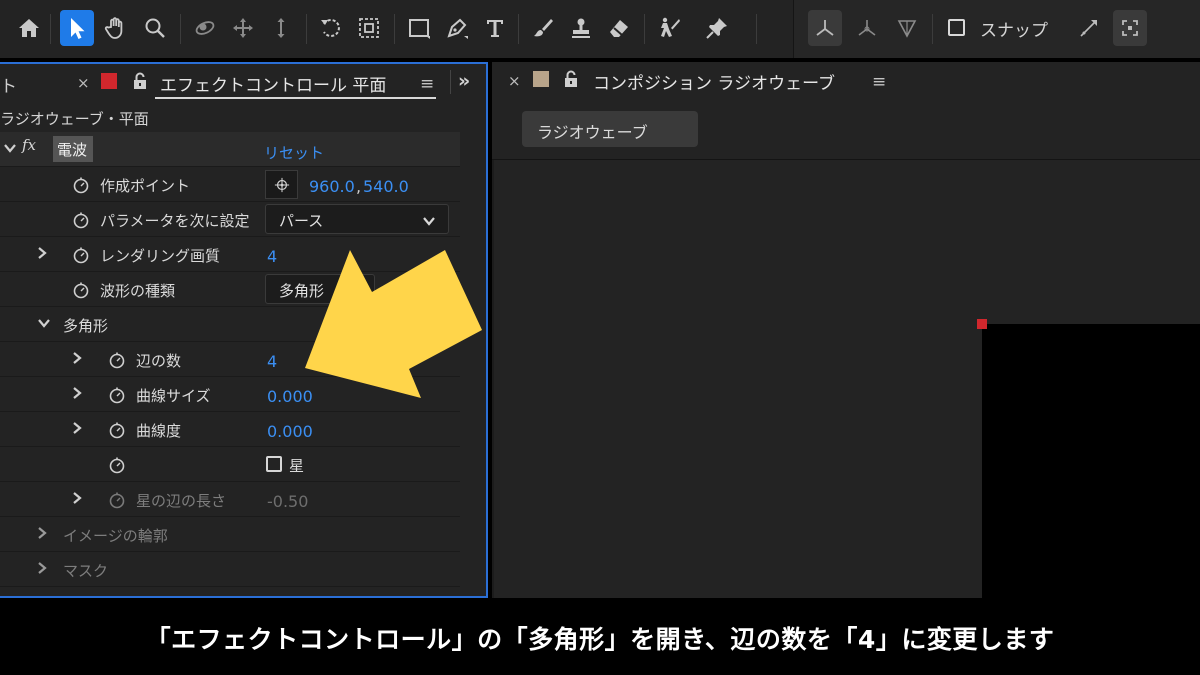  What do you see at coordinates (243, 28) in the screenshot?
I see `pan-camera-icon` at bounding box center [243, 28].